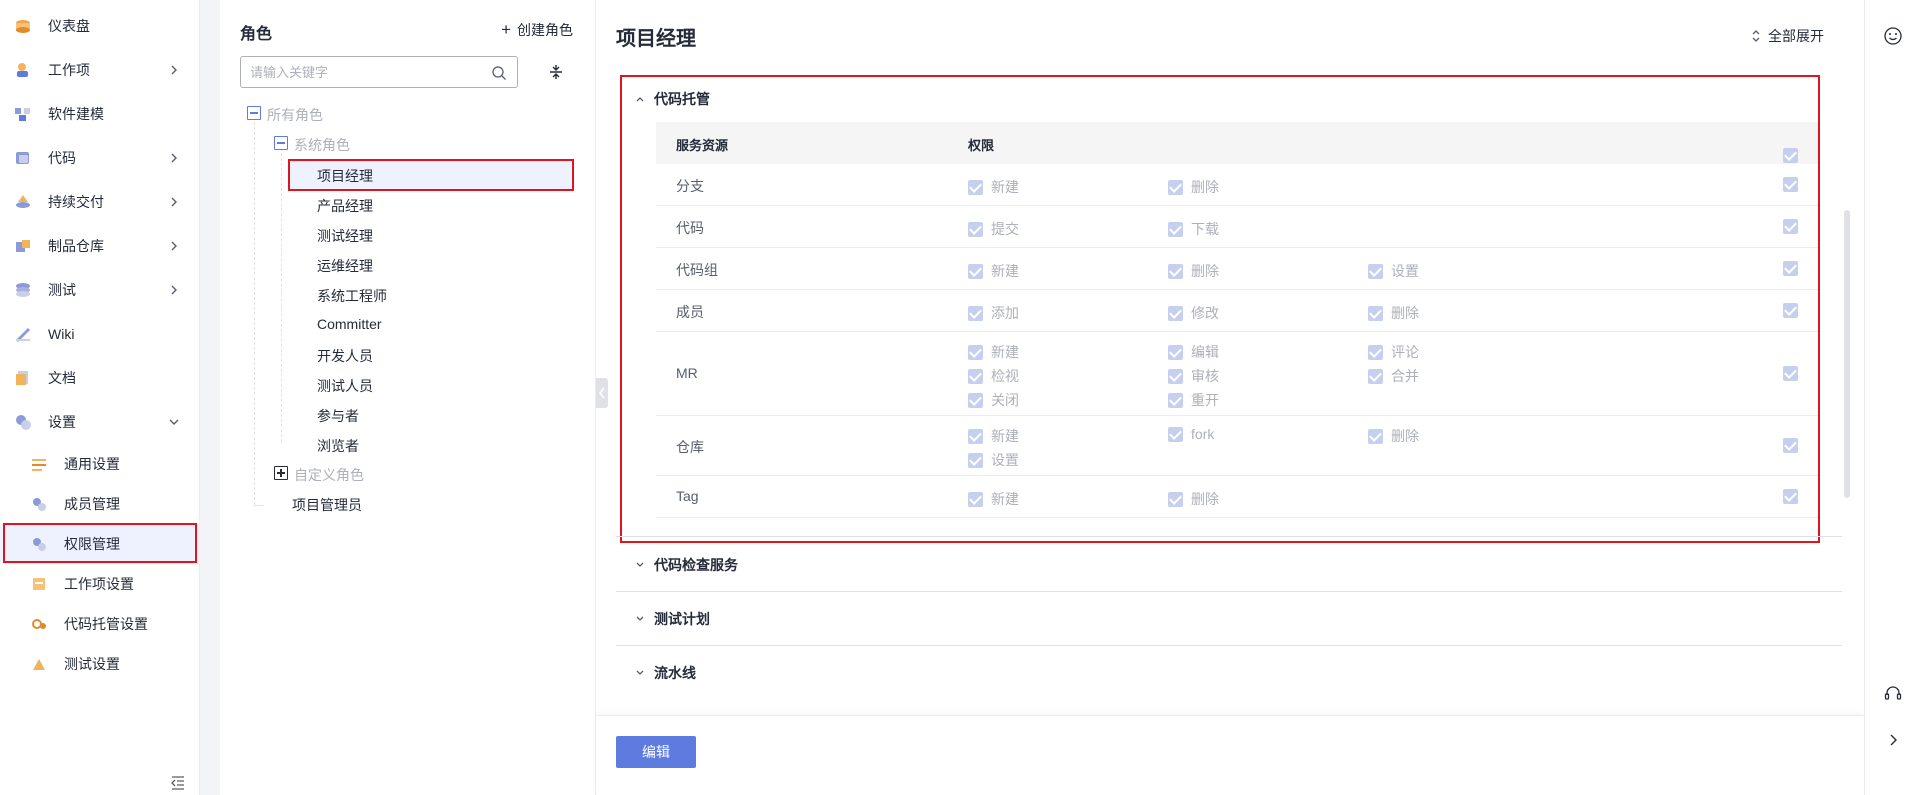  What do you see at coordinates (1229, 619) in the screenshot?
I see `section-test-plan: 测试计划` at bounding box center [1229, 619].